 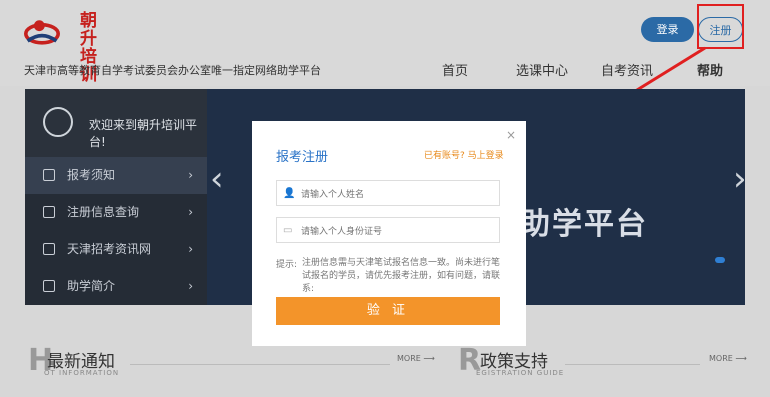 I want to click on sidebar-welcome: 欢迎来到朝升培训平台!, so click(x=116, y=123).